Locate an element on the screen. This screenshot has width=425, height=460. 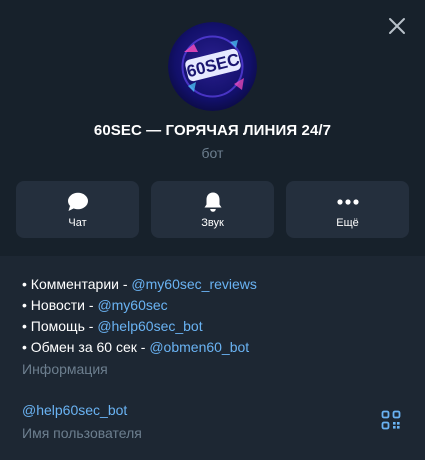
profile-title: 60SEC — ГОРЯЧАЯ ЛИНИЯ 24/7 is located at coordinates (212, 130).